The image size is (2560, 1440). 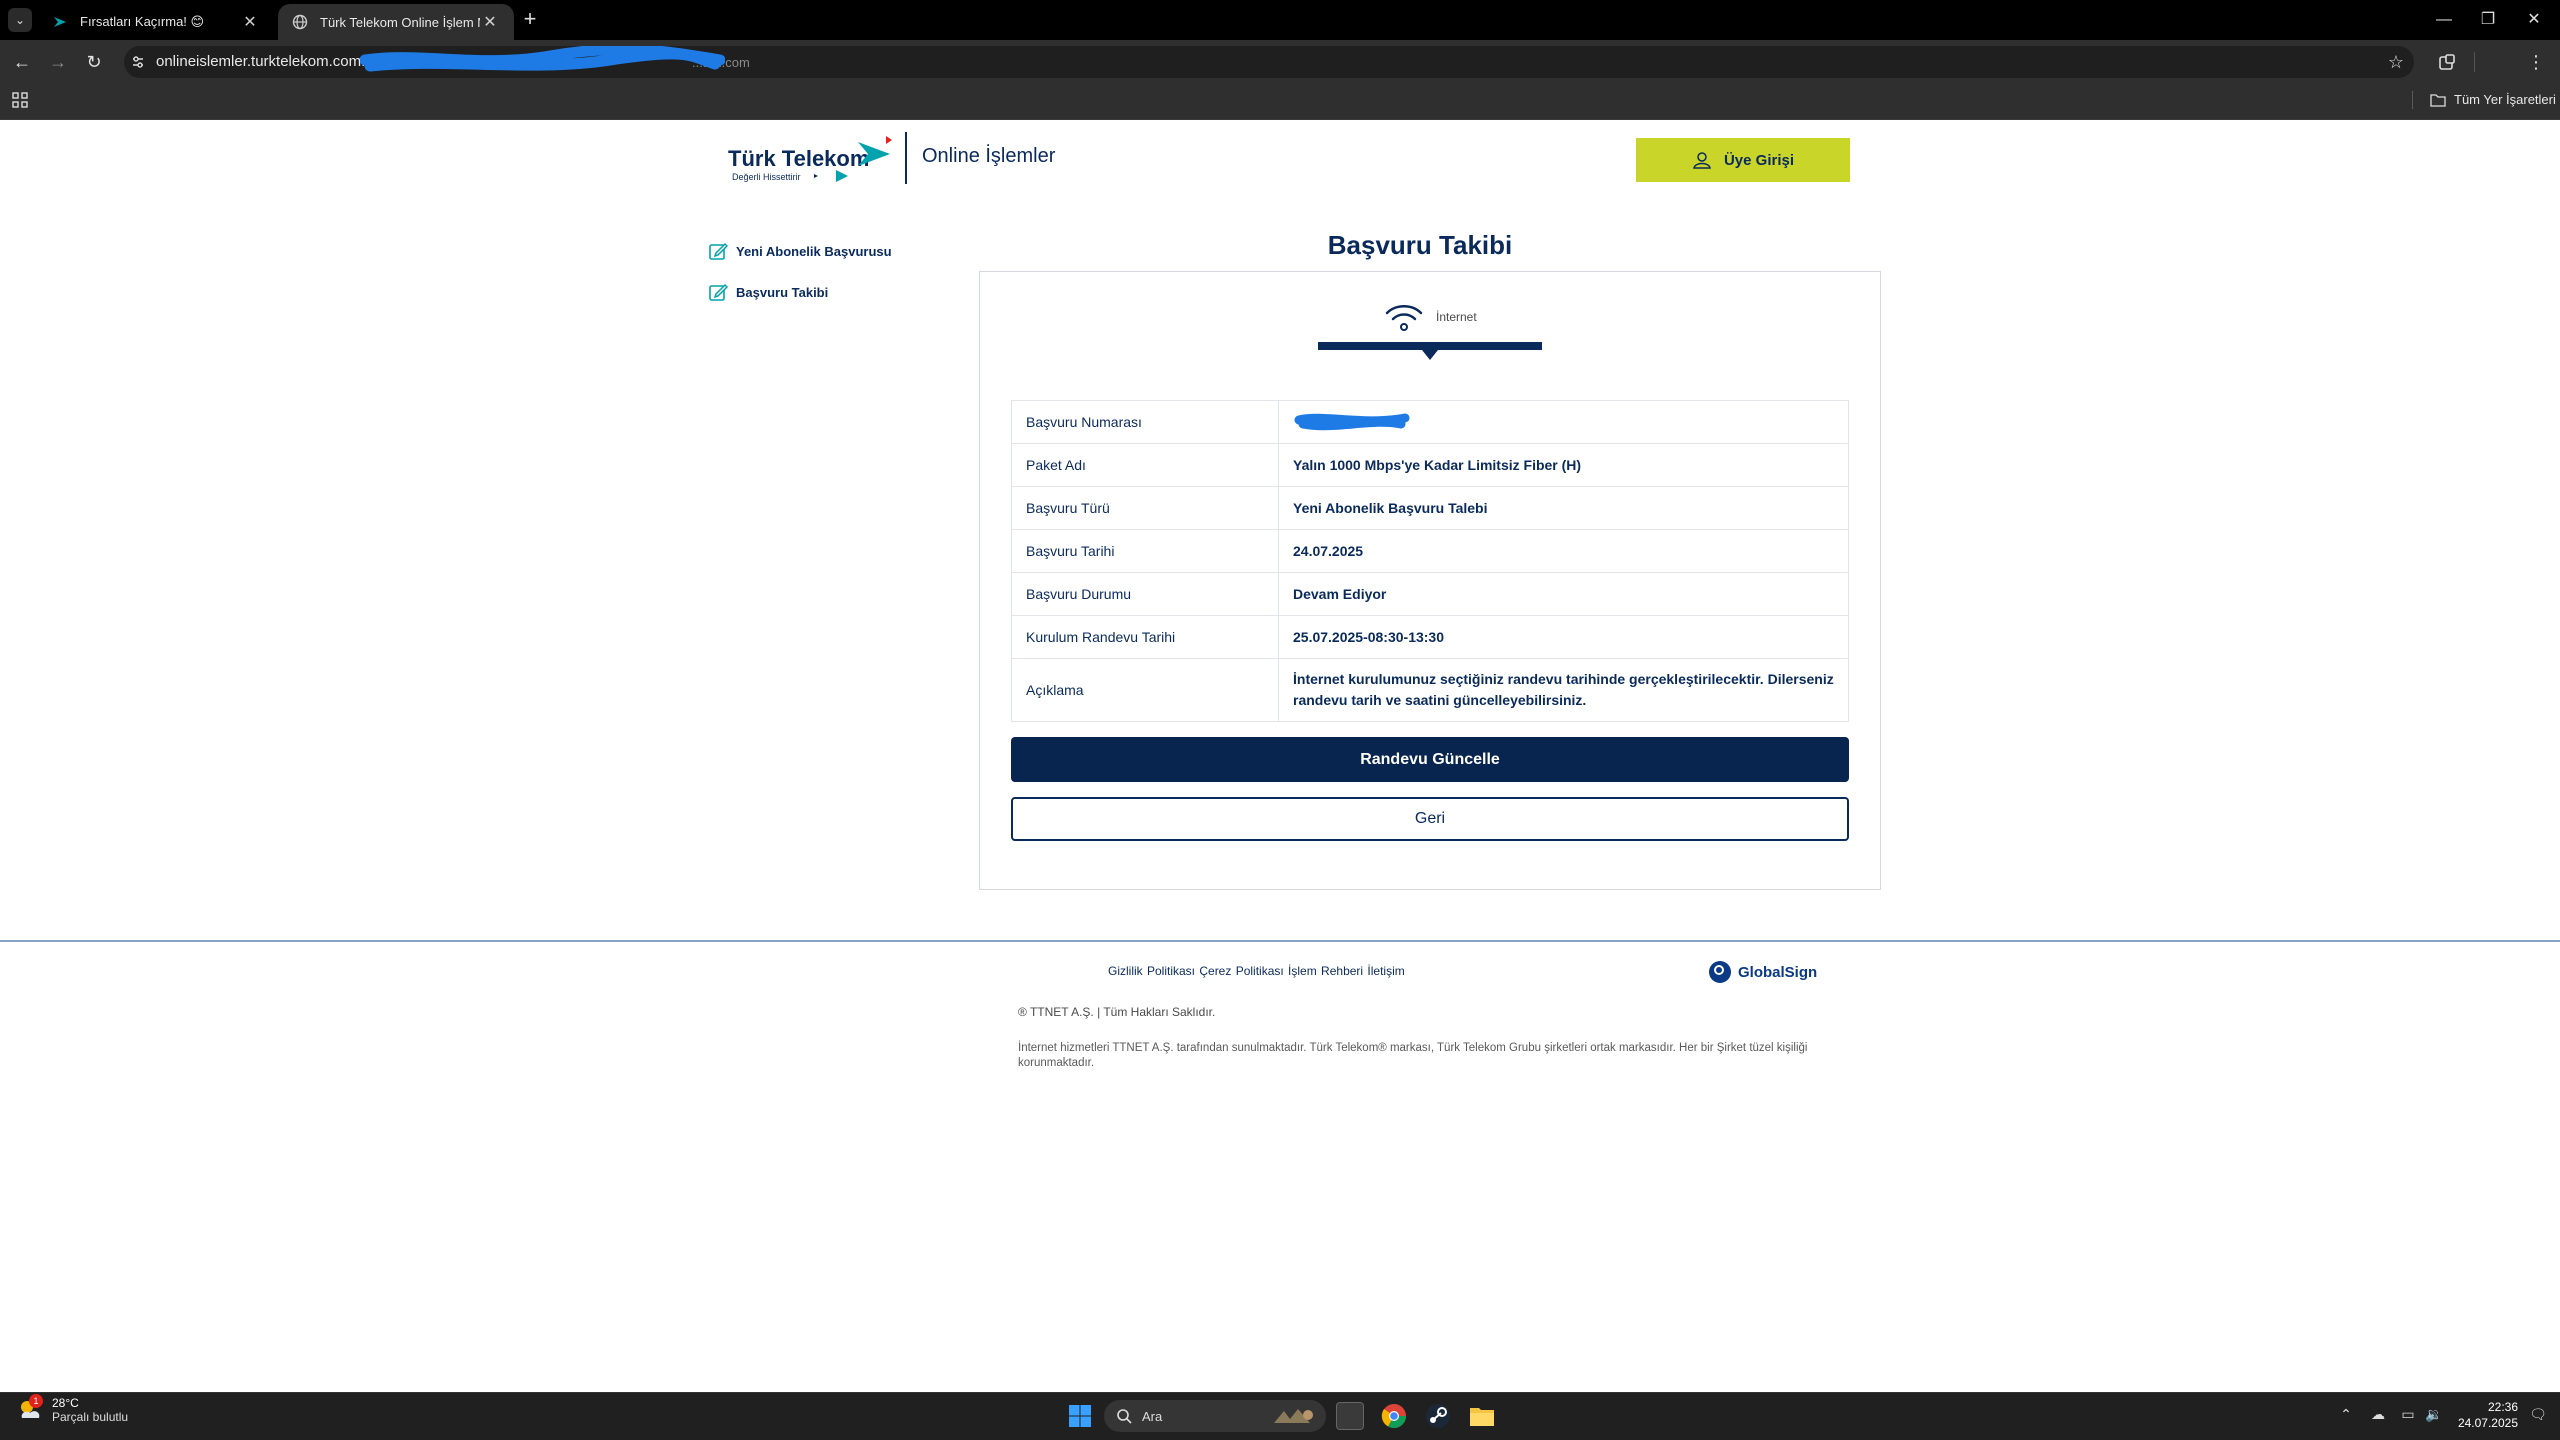 What do you see at coordinates (530, 20) in the screenshot?
I see `new-tab-button: +` at bounding box center [530, 20].